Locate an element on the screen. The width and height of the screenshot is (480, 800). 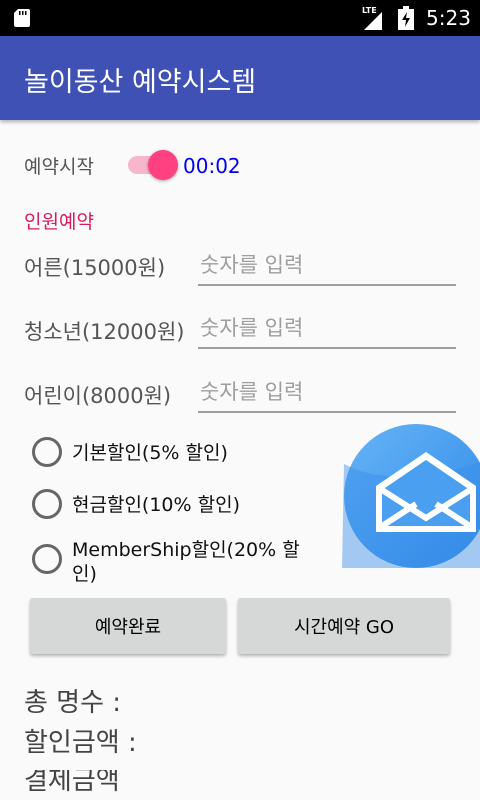
youth-count-input is located at coordinates (327, 329).